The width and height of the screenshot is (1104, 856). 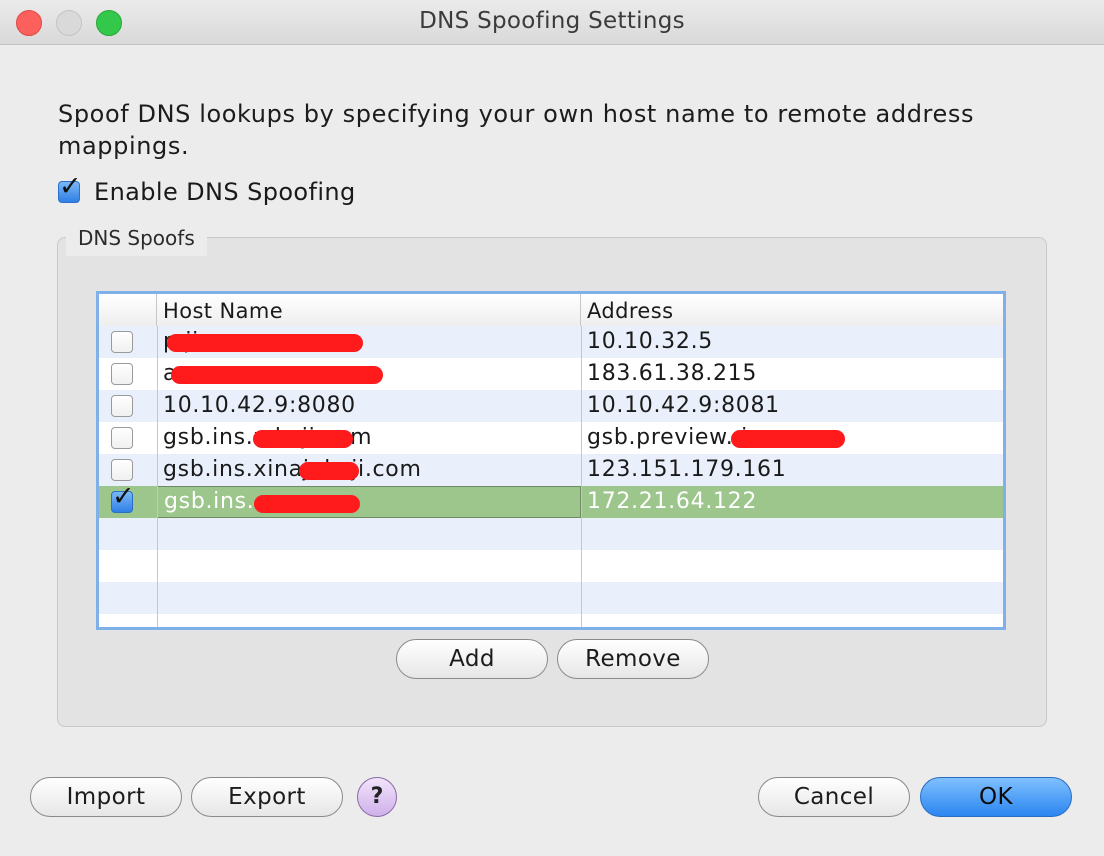 I want to click on ok-button: OK, so click(x=996, y=797).